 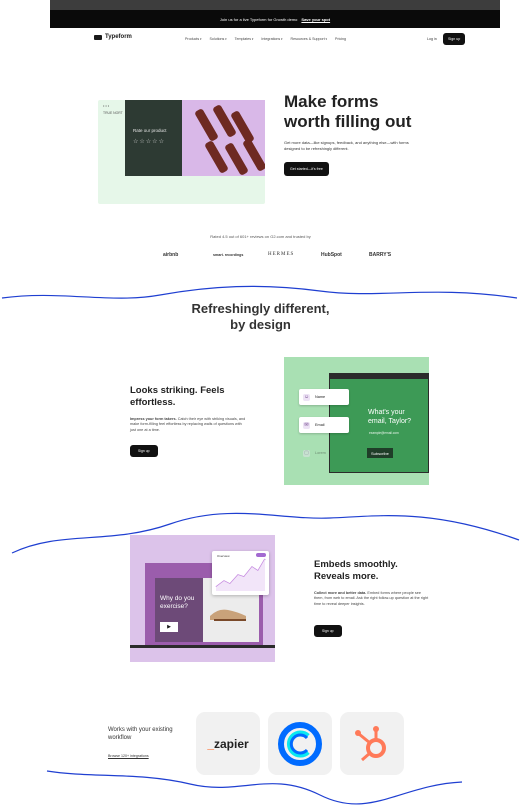 I want to click on calendly-icon, so click(x=300, y=743).